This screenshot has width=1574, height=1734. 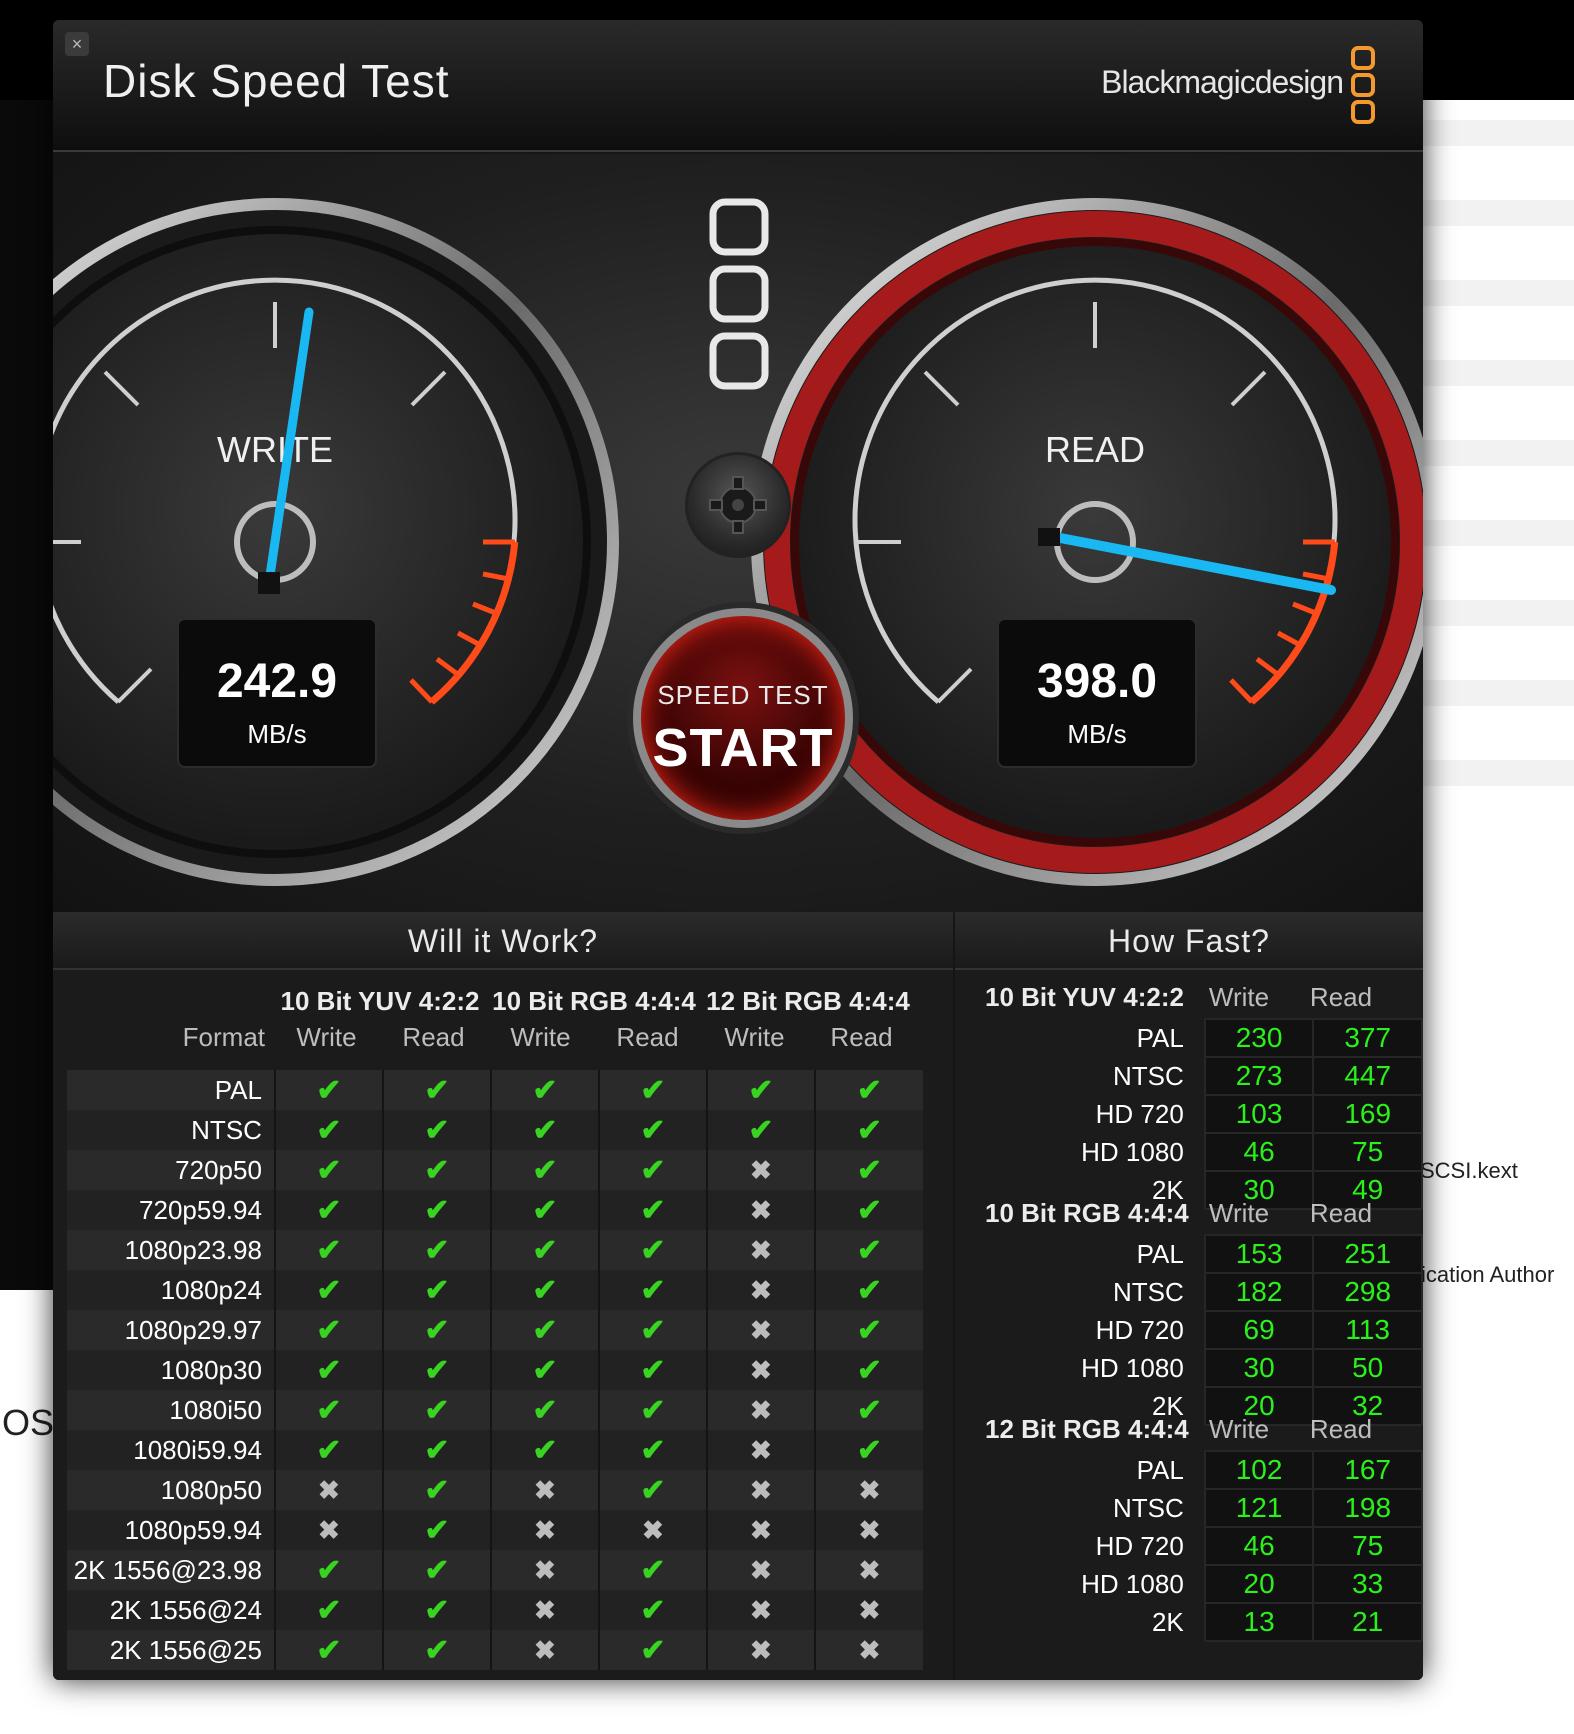 I want to click on sub-header: Write, so click(x=754, y=1037).